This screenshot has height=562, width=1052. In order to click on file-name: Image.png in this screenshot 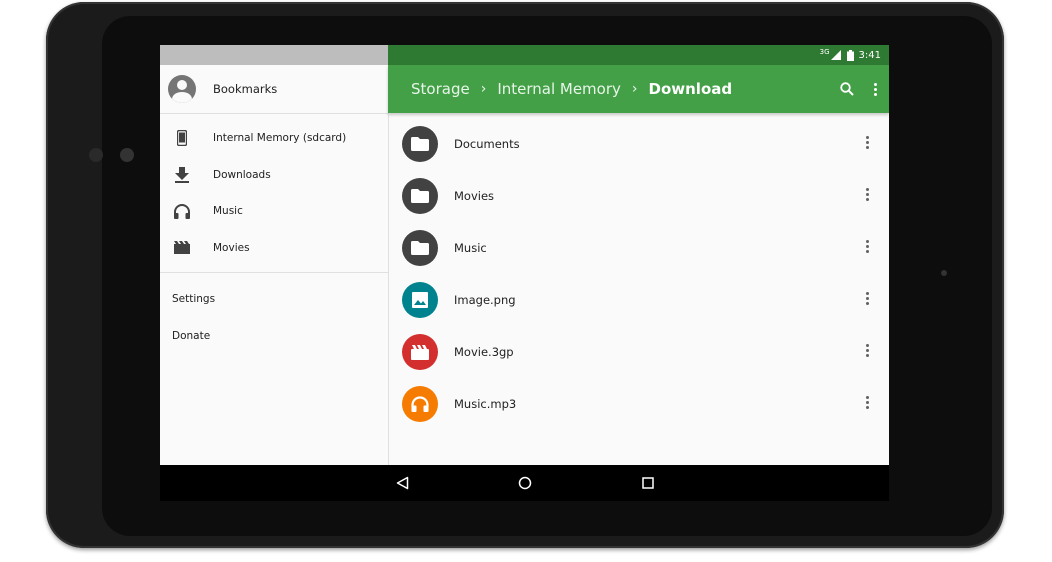, I will do `click(485, 300)`.